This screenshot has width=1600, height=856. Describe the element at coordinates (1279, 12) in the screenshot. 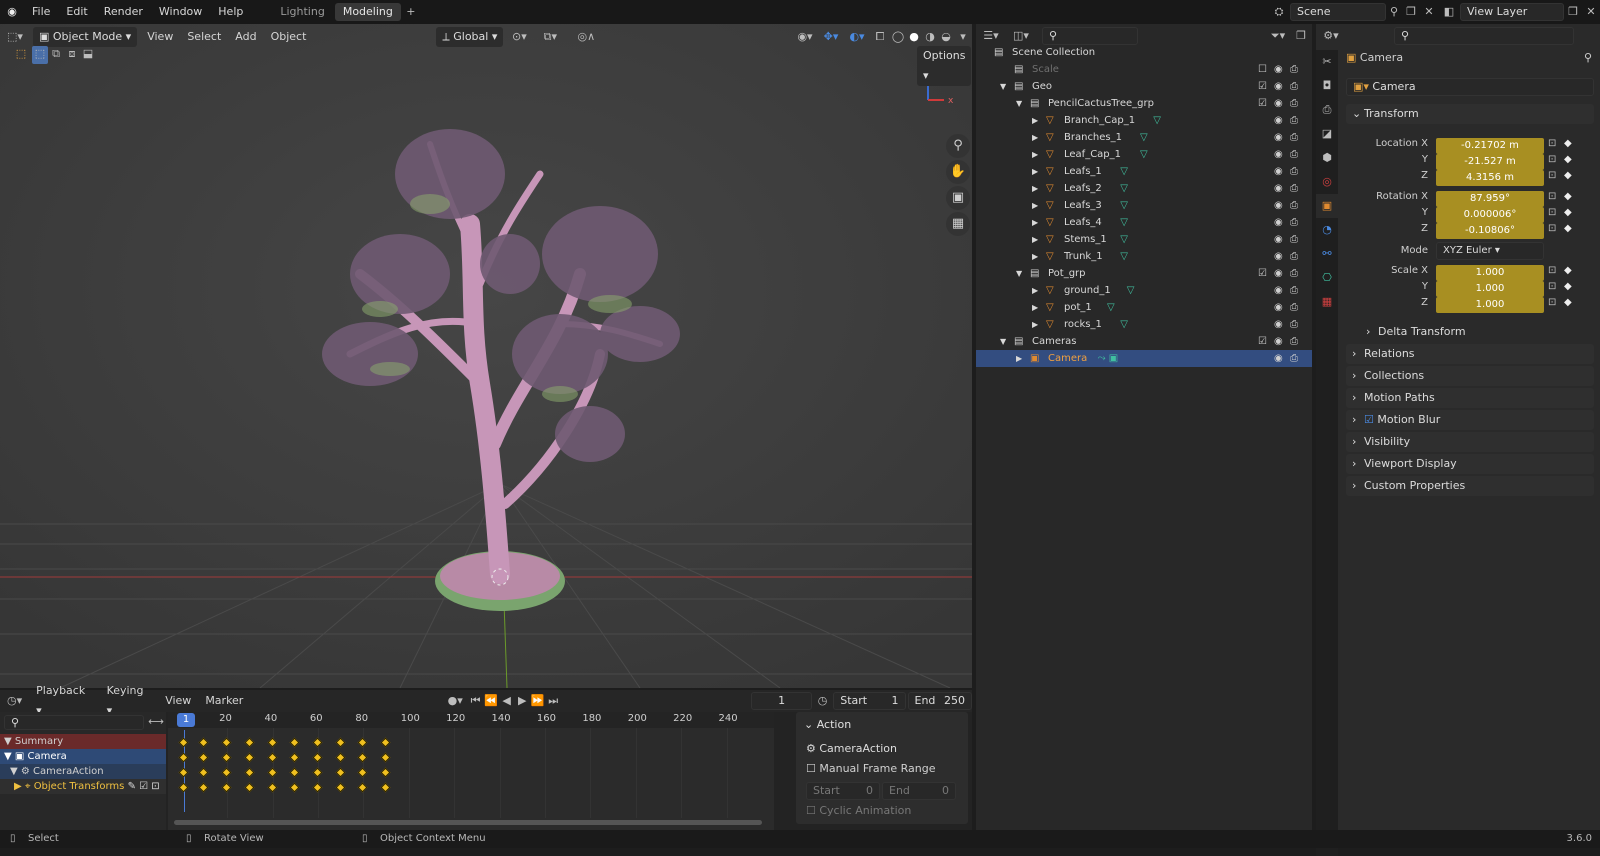

I see `scene-icon: ⛭` at that location.